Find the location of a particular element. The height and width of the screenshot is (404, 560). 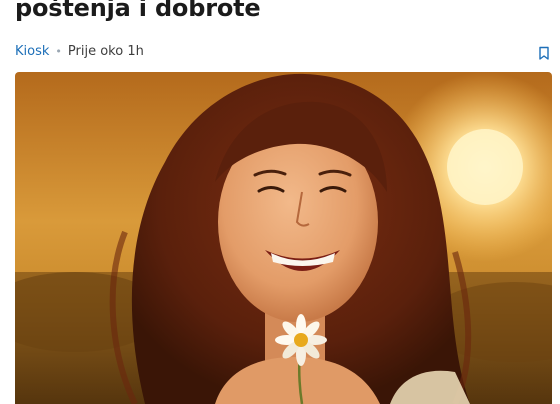

bookmark-icon is located at coordinates (544, 53).